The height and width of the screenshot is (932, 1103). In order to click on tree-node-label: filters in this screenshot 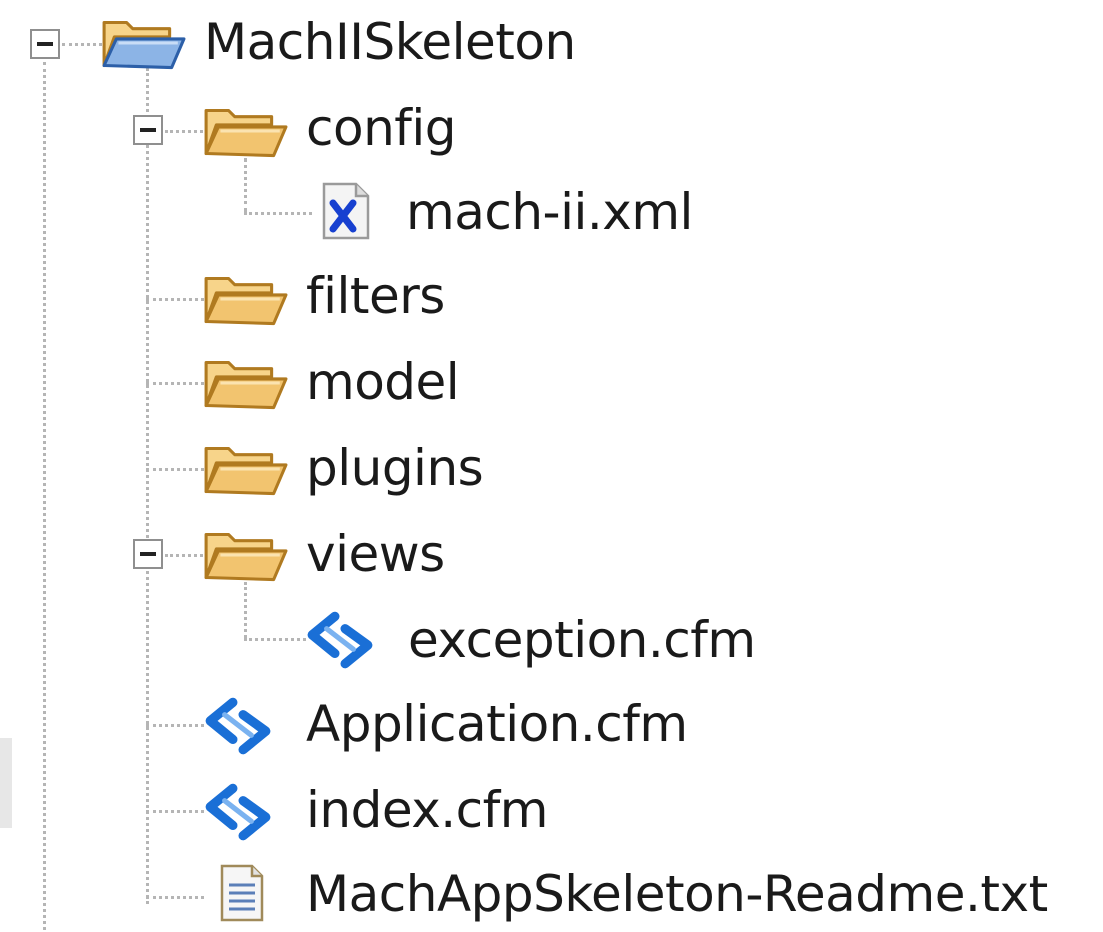, I will do `click(375, 296)`.